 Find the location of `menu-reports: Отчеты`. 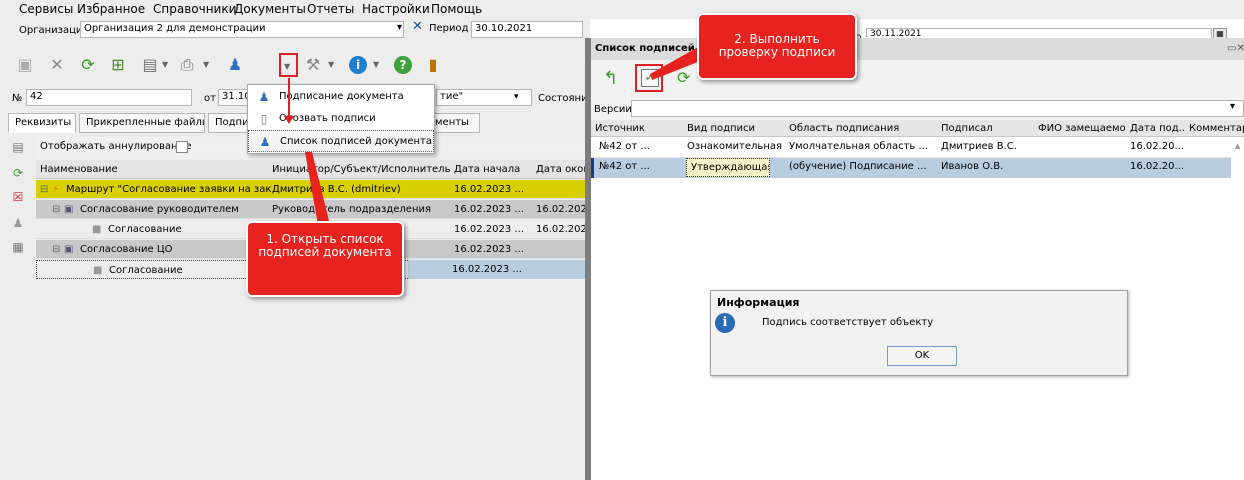

menu-reports: Отчеты is located at coordinates (330, 9).